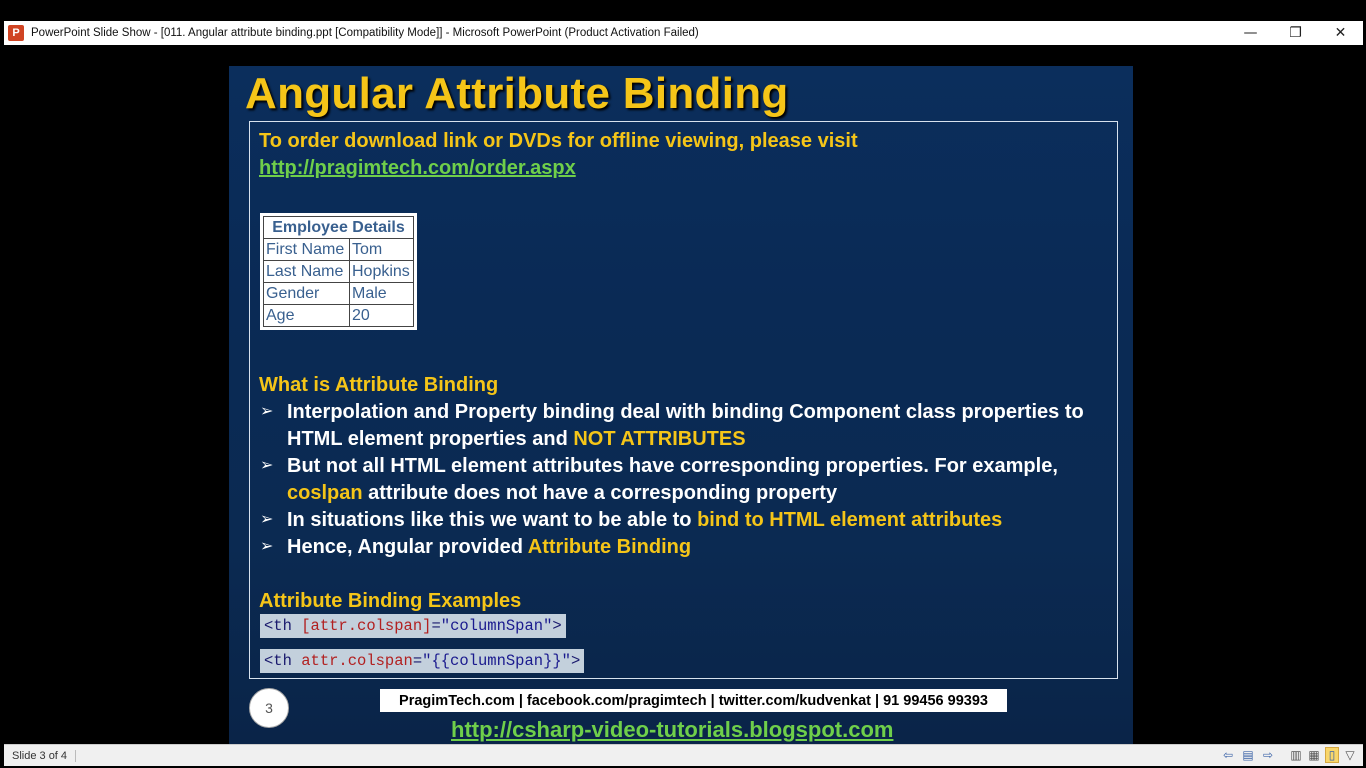 This screenshot has width=1366, height=768. Describe the element at coordinates (1250, 33) in the screenshot. I see `minimize-button: —` at that location.